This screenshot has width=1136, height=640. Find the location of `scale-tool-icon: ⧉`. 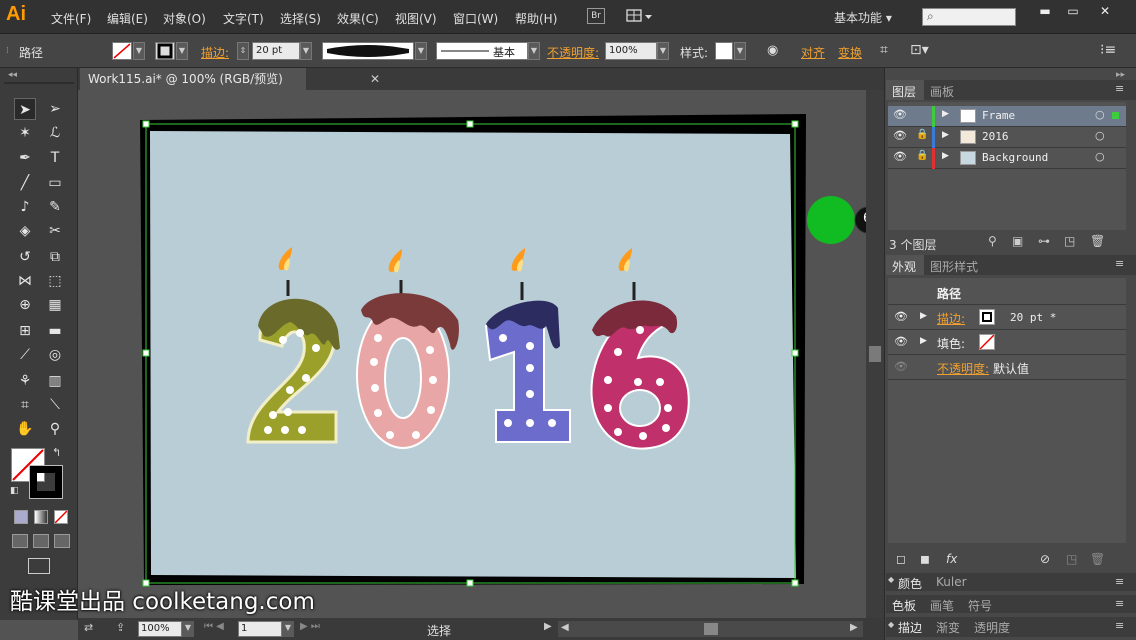

scale-tool-icon: ⧉ is located at coordinates (55, 257).